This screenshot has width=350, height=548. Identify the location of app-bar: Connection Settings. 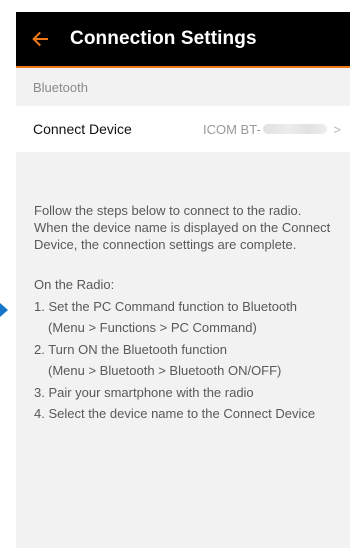
(183, 40).